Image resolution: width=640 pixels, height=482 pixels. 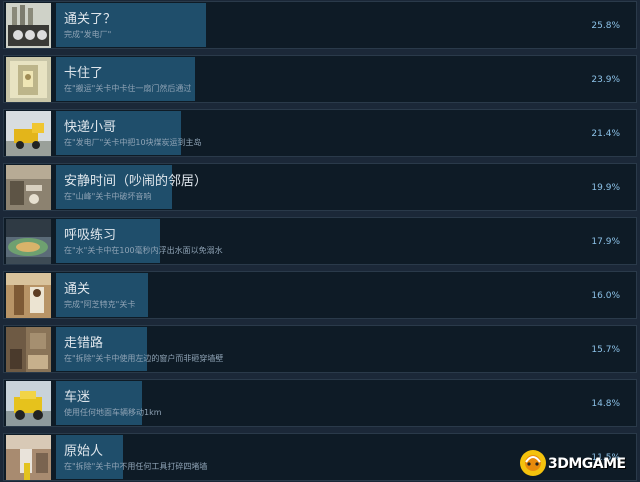 What do you see at coordinates (90, 19) in the screenshot?
I see `achievement-title: 通关了？` at bounding box center [90, 19].